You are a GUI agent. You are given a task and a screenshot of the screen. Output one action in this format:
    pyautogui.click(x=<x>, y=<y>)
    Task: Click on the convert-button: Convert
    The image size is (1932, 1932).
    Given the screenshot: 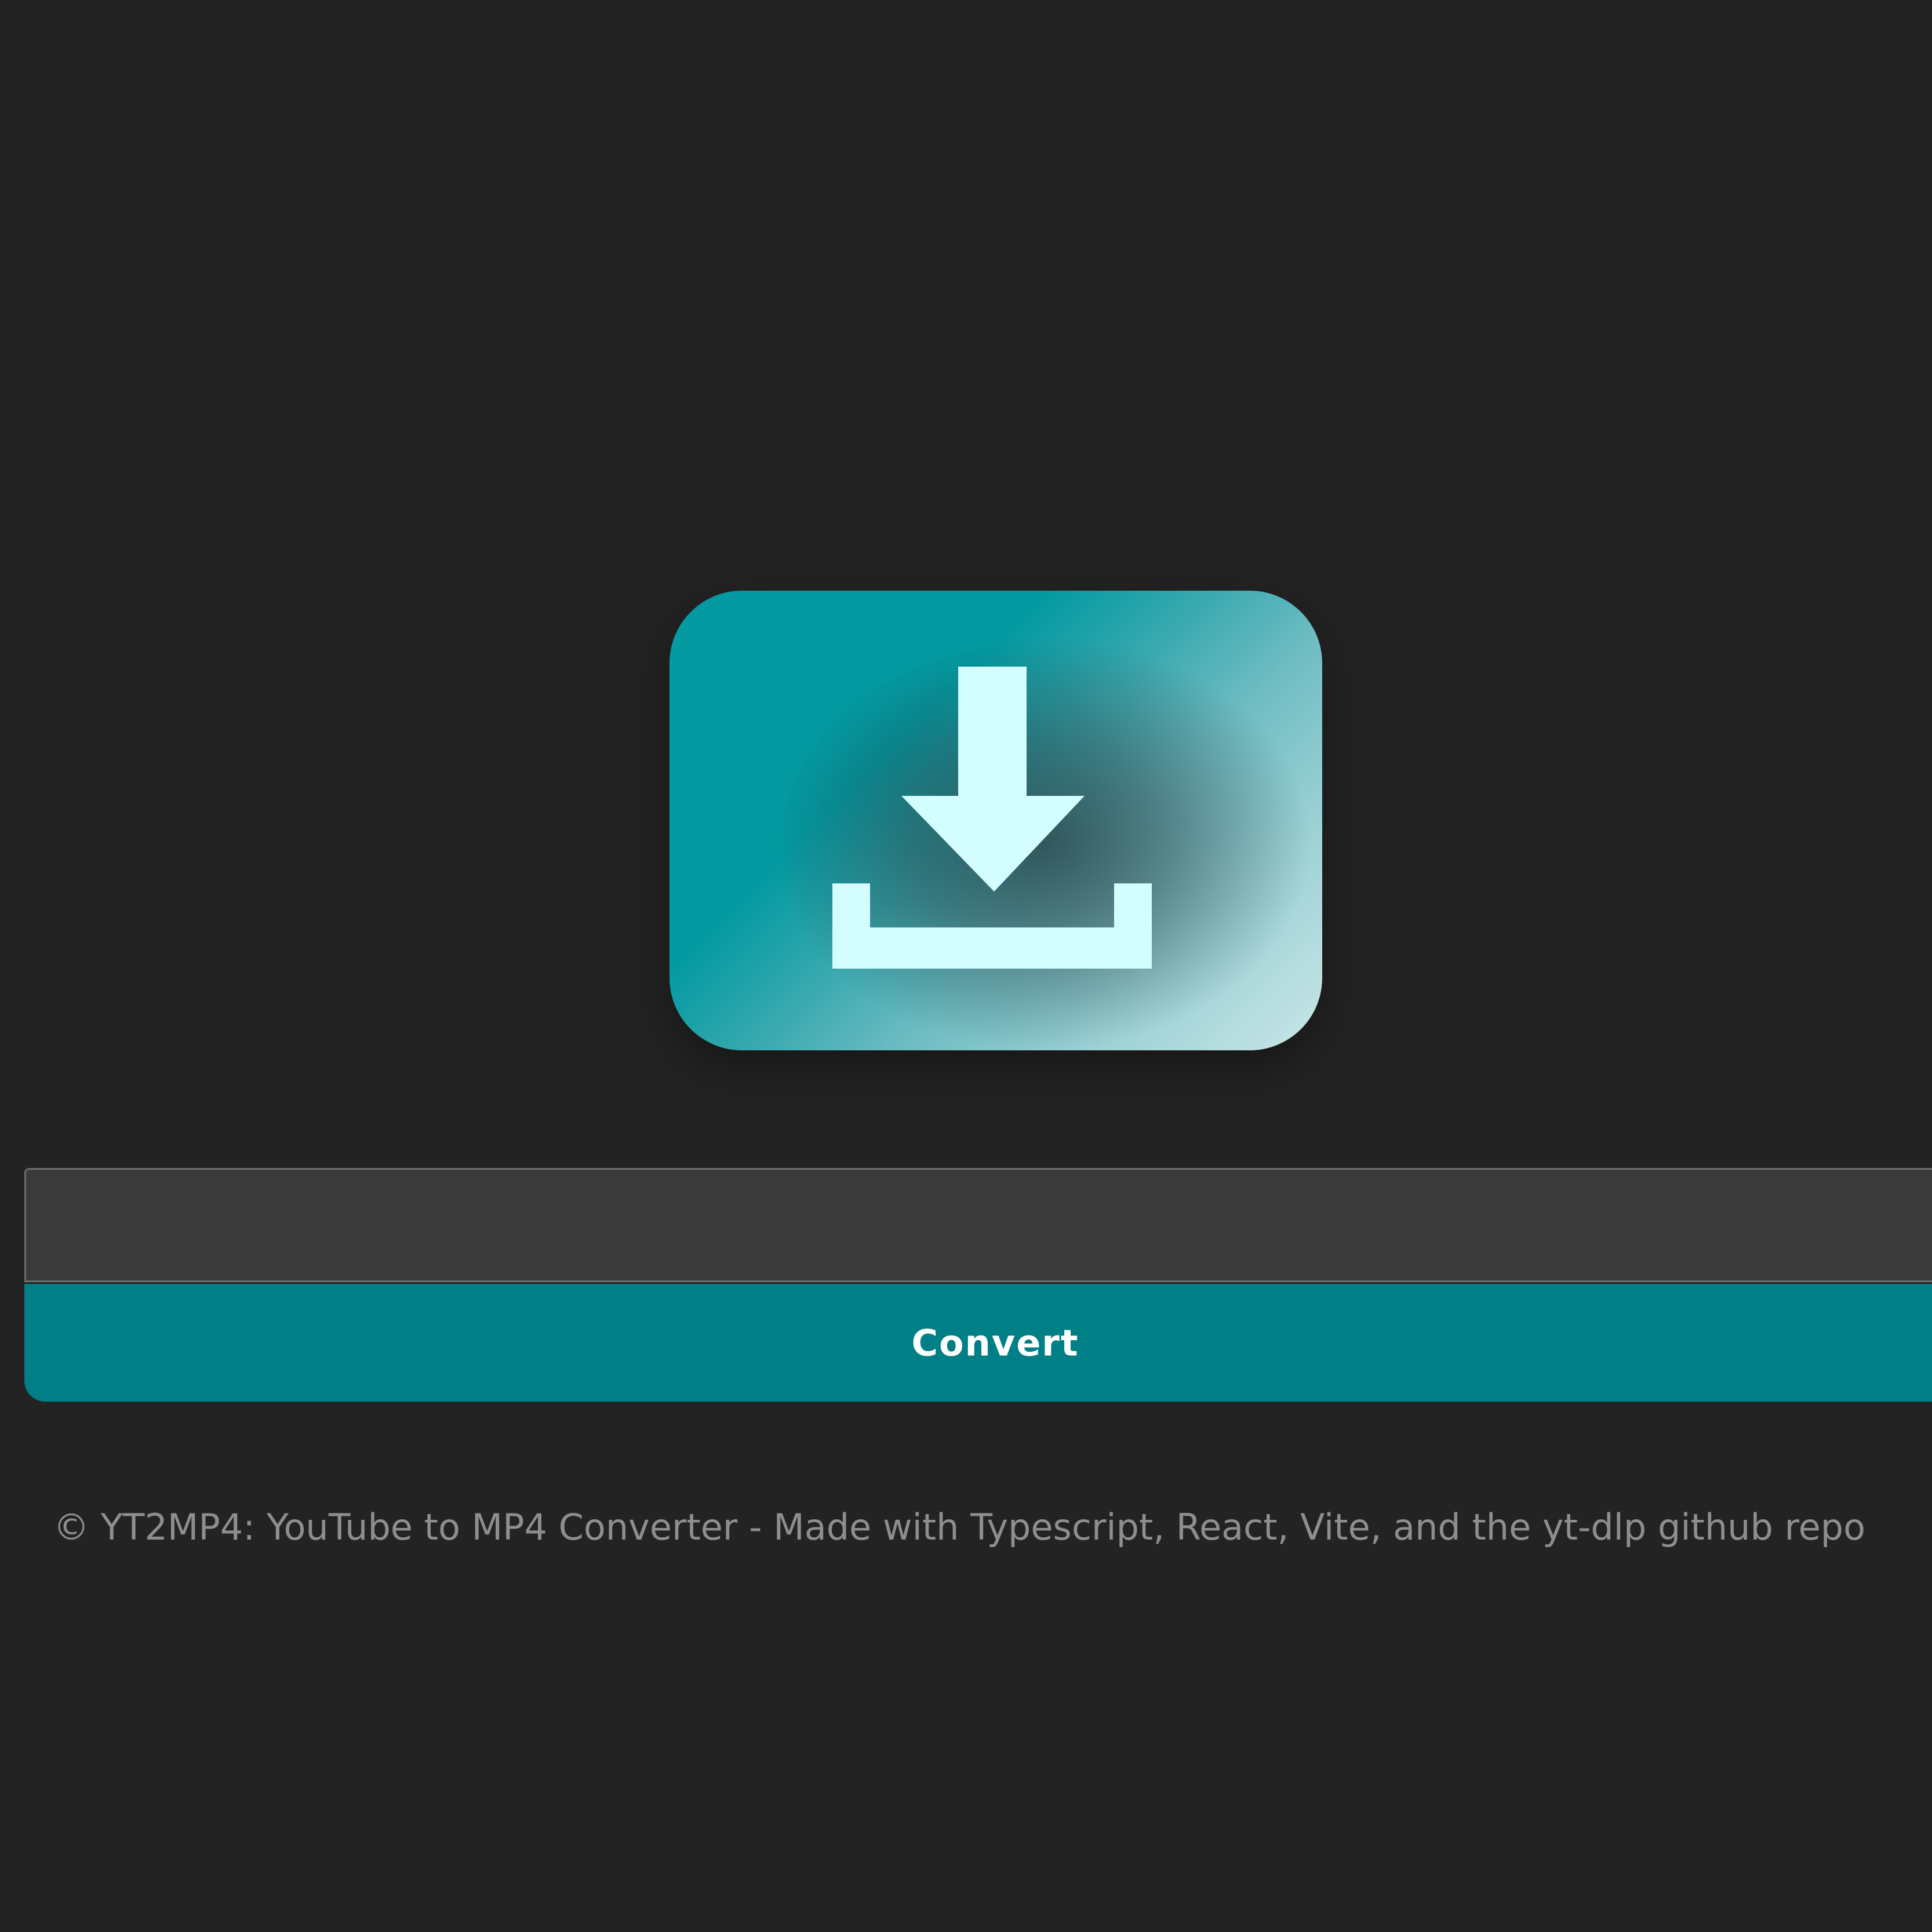 What is the action you would take?
    pyautogui.click(x=978, y=1343)
    